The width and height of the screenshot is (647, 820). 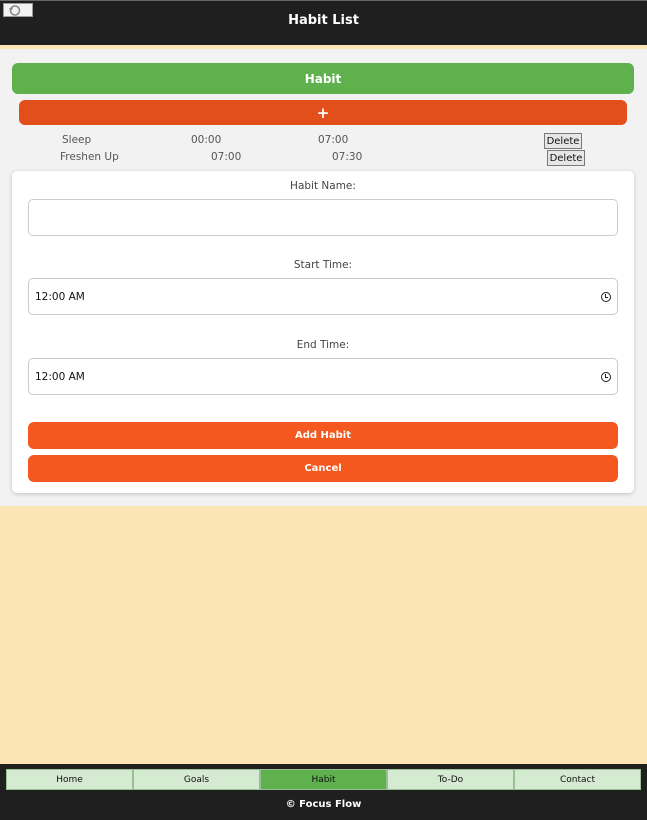 I want to click on app-header: Habit List, so click(x=323, y=22).